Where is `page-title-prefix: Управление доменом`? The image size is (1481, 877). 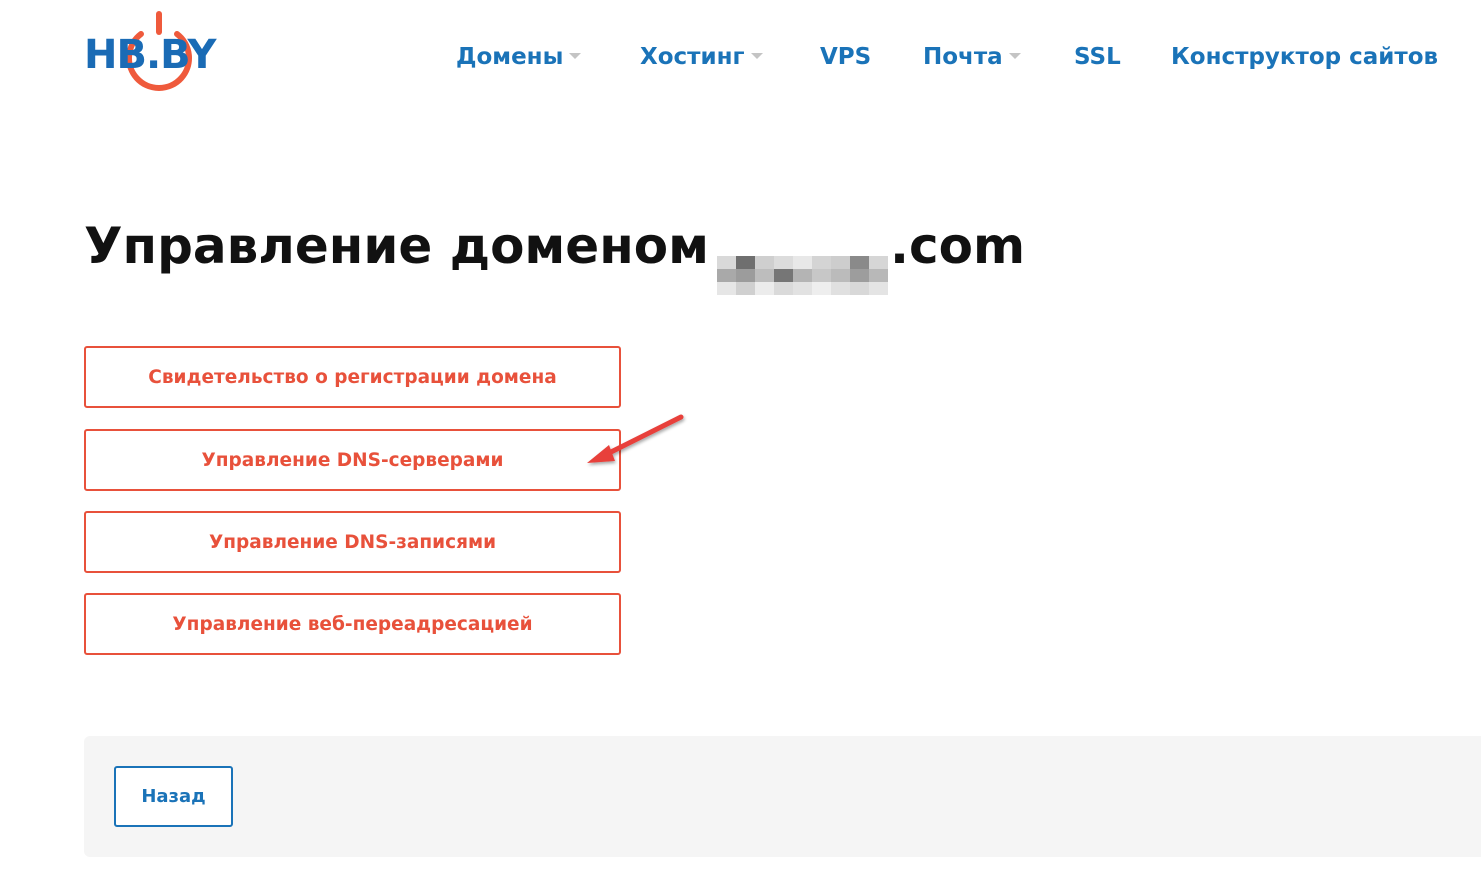
page-title-prefix: Управление доменом is located at coordinates (396, 246).